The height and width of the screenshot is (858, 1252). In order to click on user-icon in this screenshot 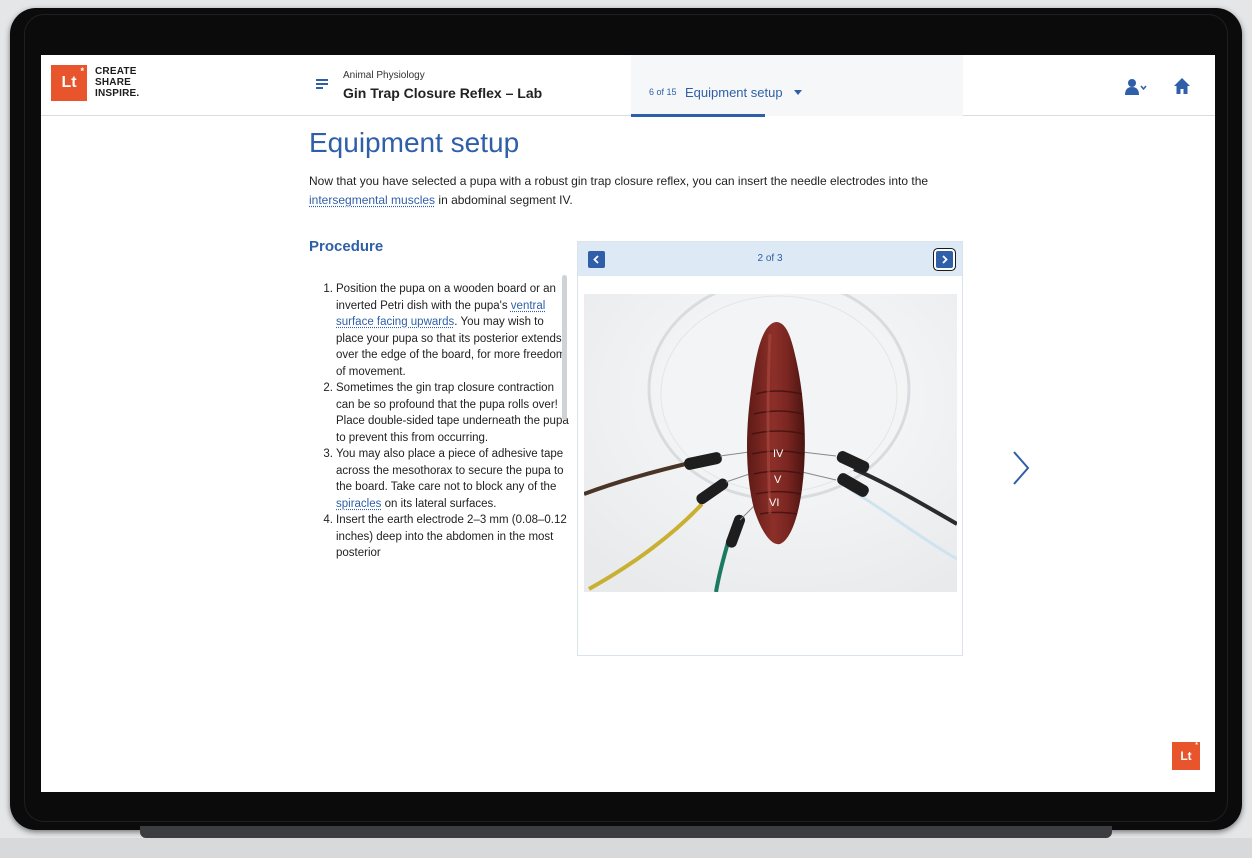, I will do `click(1136, 87)`.